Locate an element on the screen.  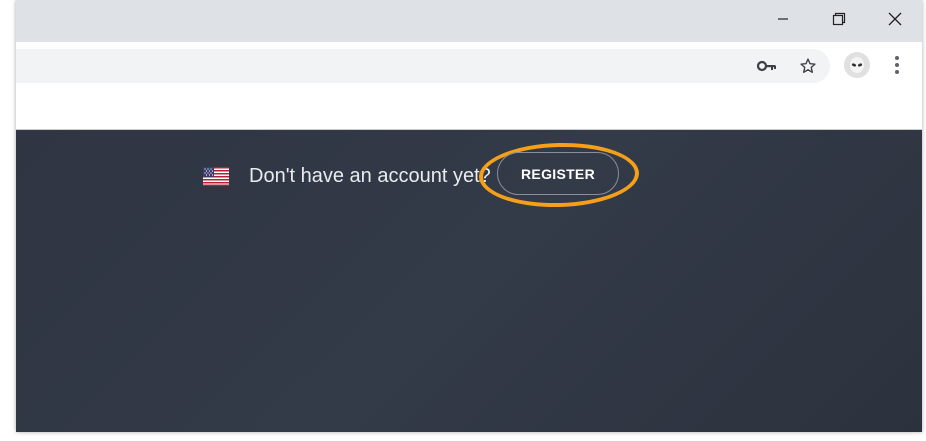
browser-toolbar is located at coordinates (469, 65).